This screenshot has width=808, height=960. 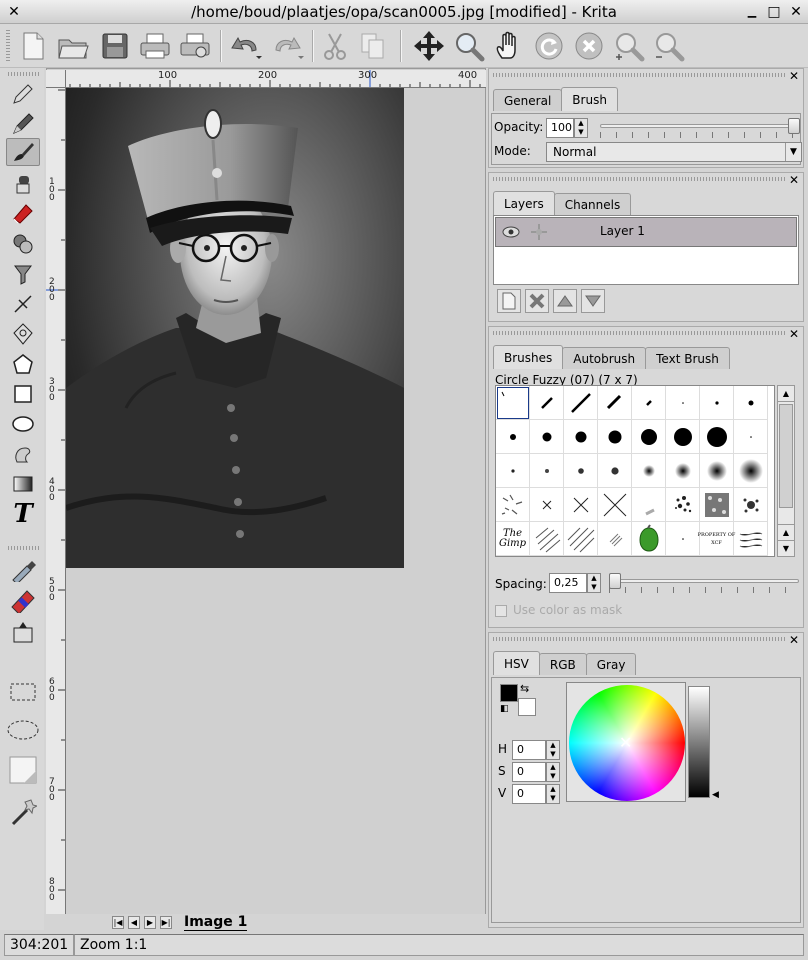 I want to click on scroll-down-icon: ▼, so click(x=786, y=548).